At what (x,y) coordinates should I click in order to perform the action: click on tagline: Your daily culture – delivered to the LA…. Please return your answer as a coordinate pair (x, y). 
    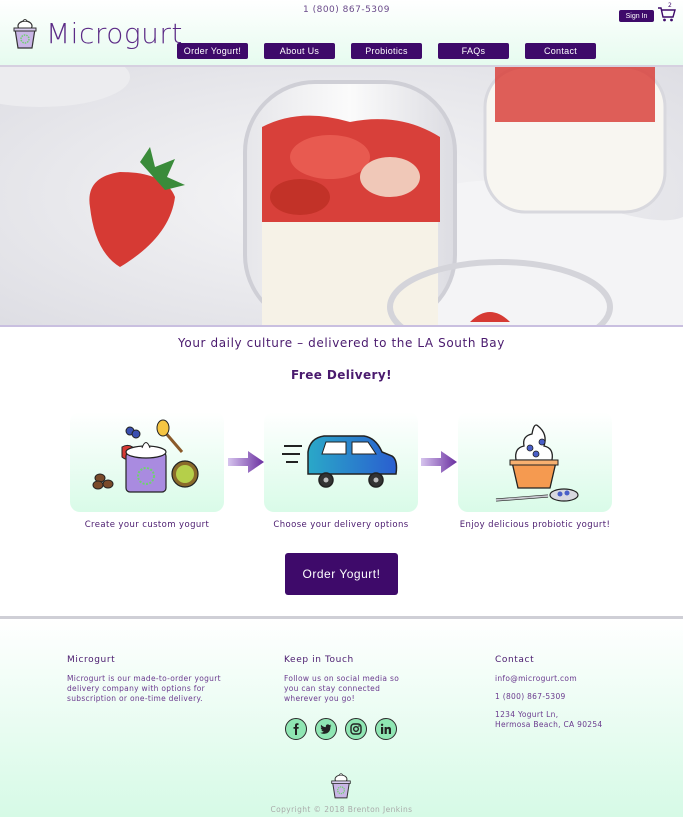
    Looking at the image, I should click on (341, 343).